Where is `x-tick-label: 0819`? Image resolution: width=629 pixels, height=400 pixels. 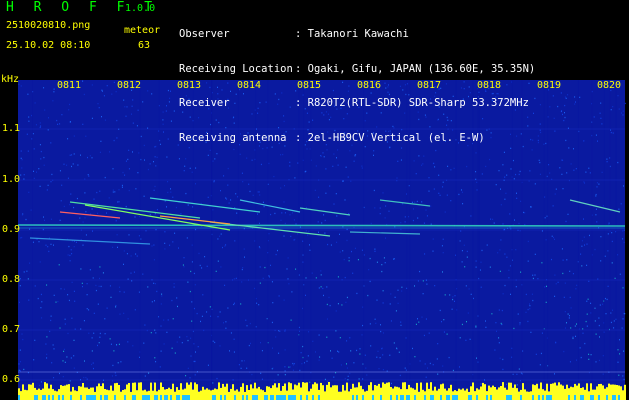 x-tick-label: 0819 is located at coordinates (549, 85).